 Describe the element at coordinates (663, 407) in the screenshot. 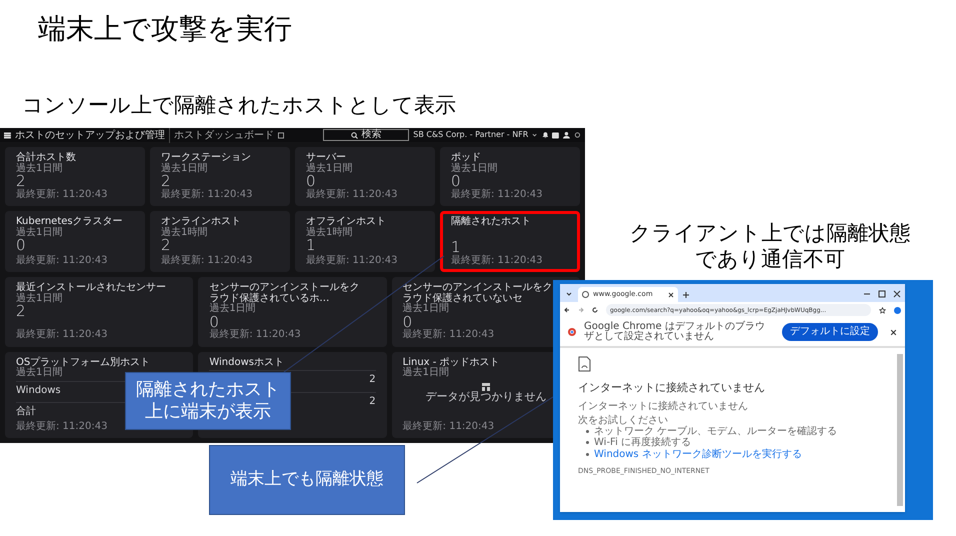

I see `error-detail: インターネットに接続されていません` at that location.